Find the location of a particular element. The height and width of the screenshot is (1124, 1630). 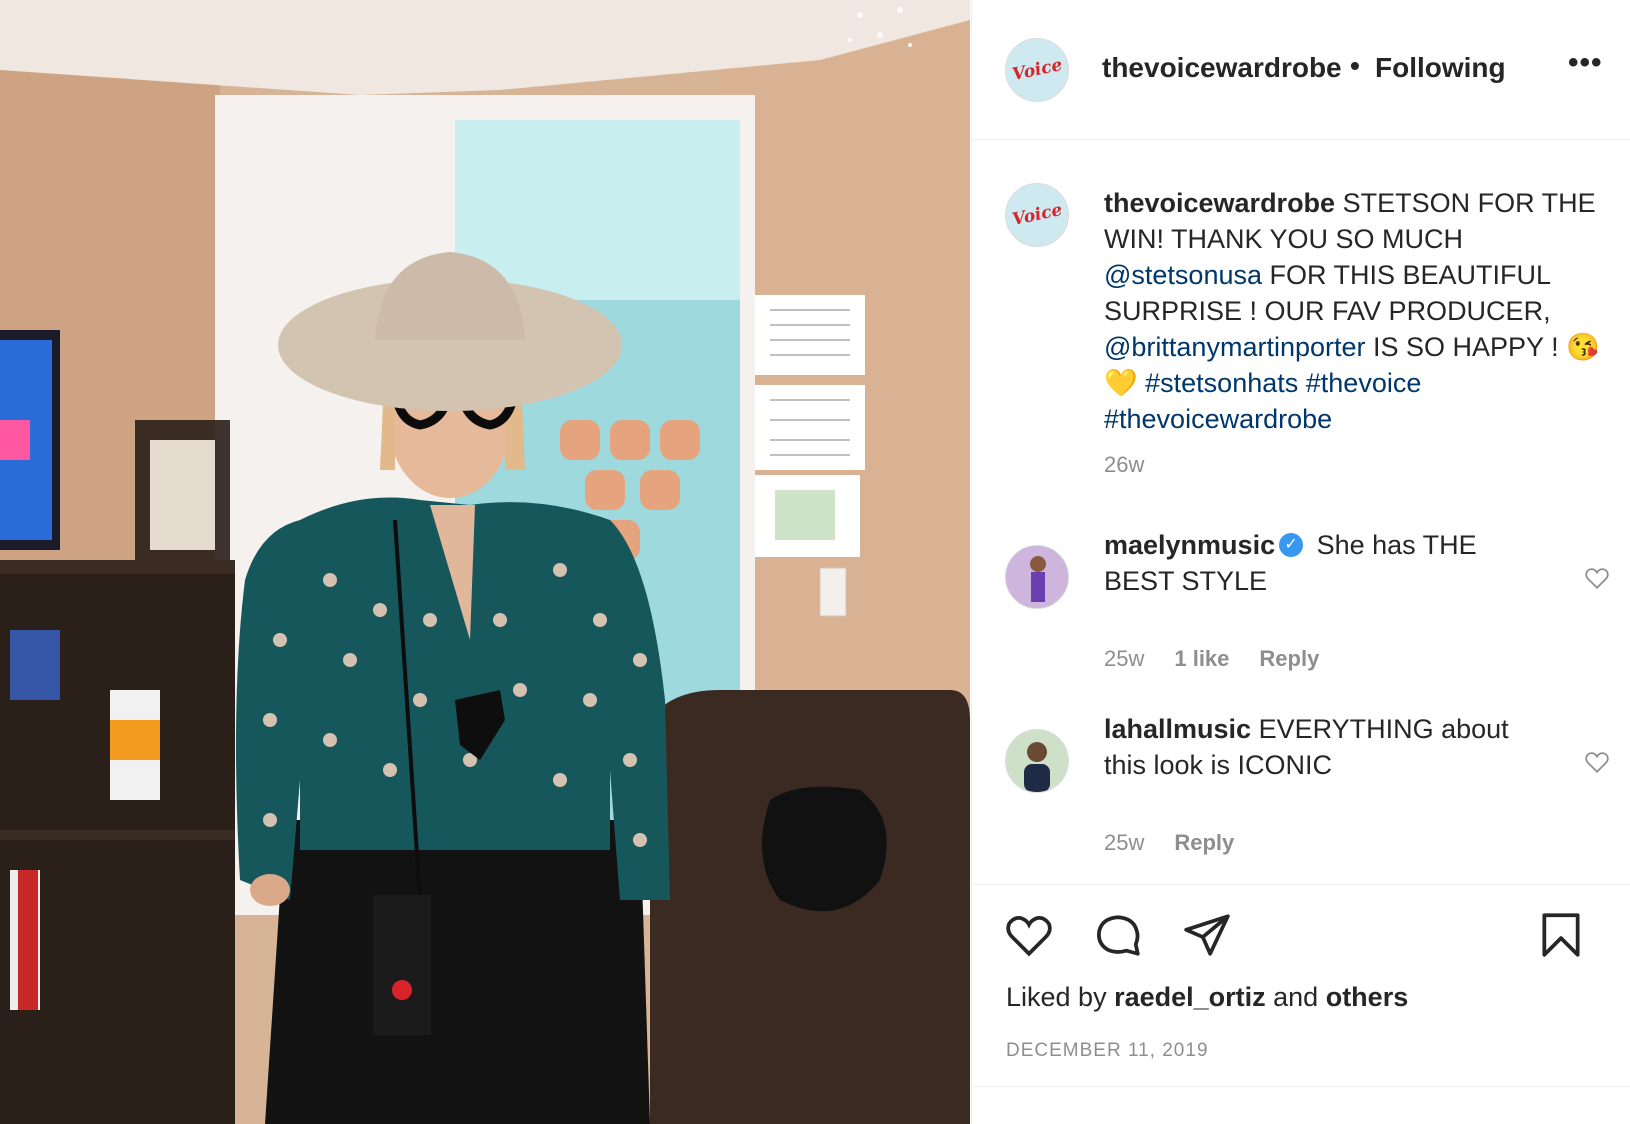

liked-by-user: raedel_ortiz is located at coordinates (1190, 997).